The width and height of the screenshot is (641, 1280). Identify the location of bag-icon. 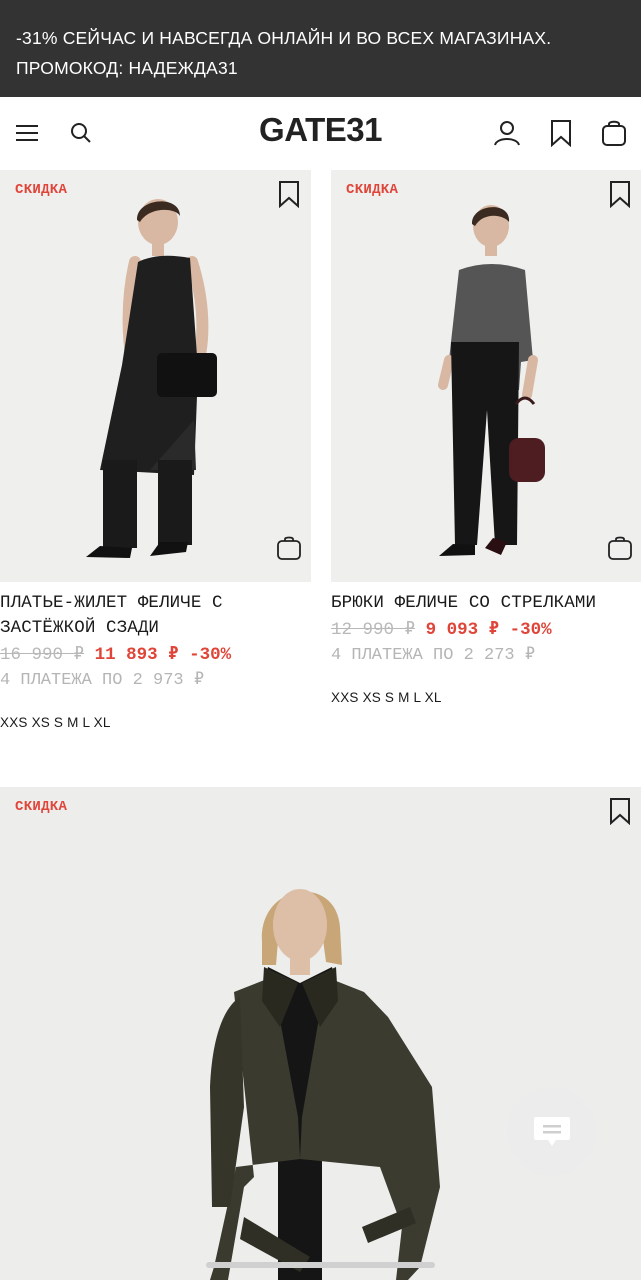
(614, 133).